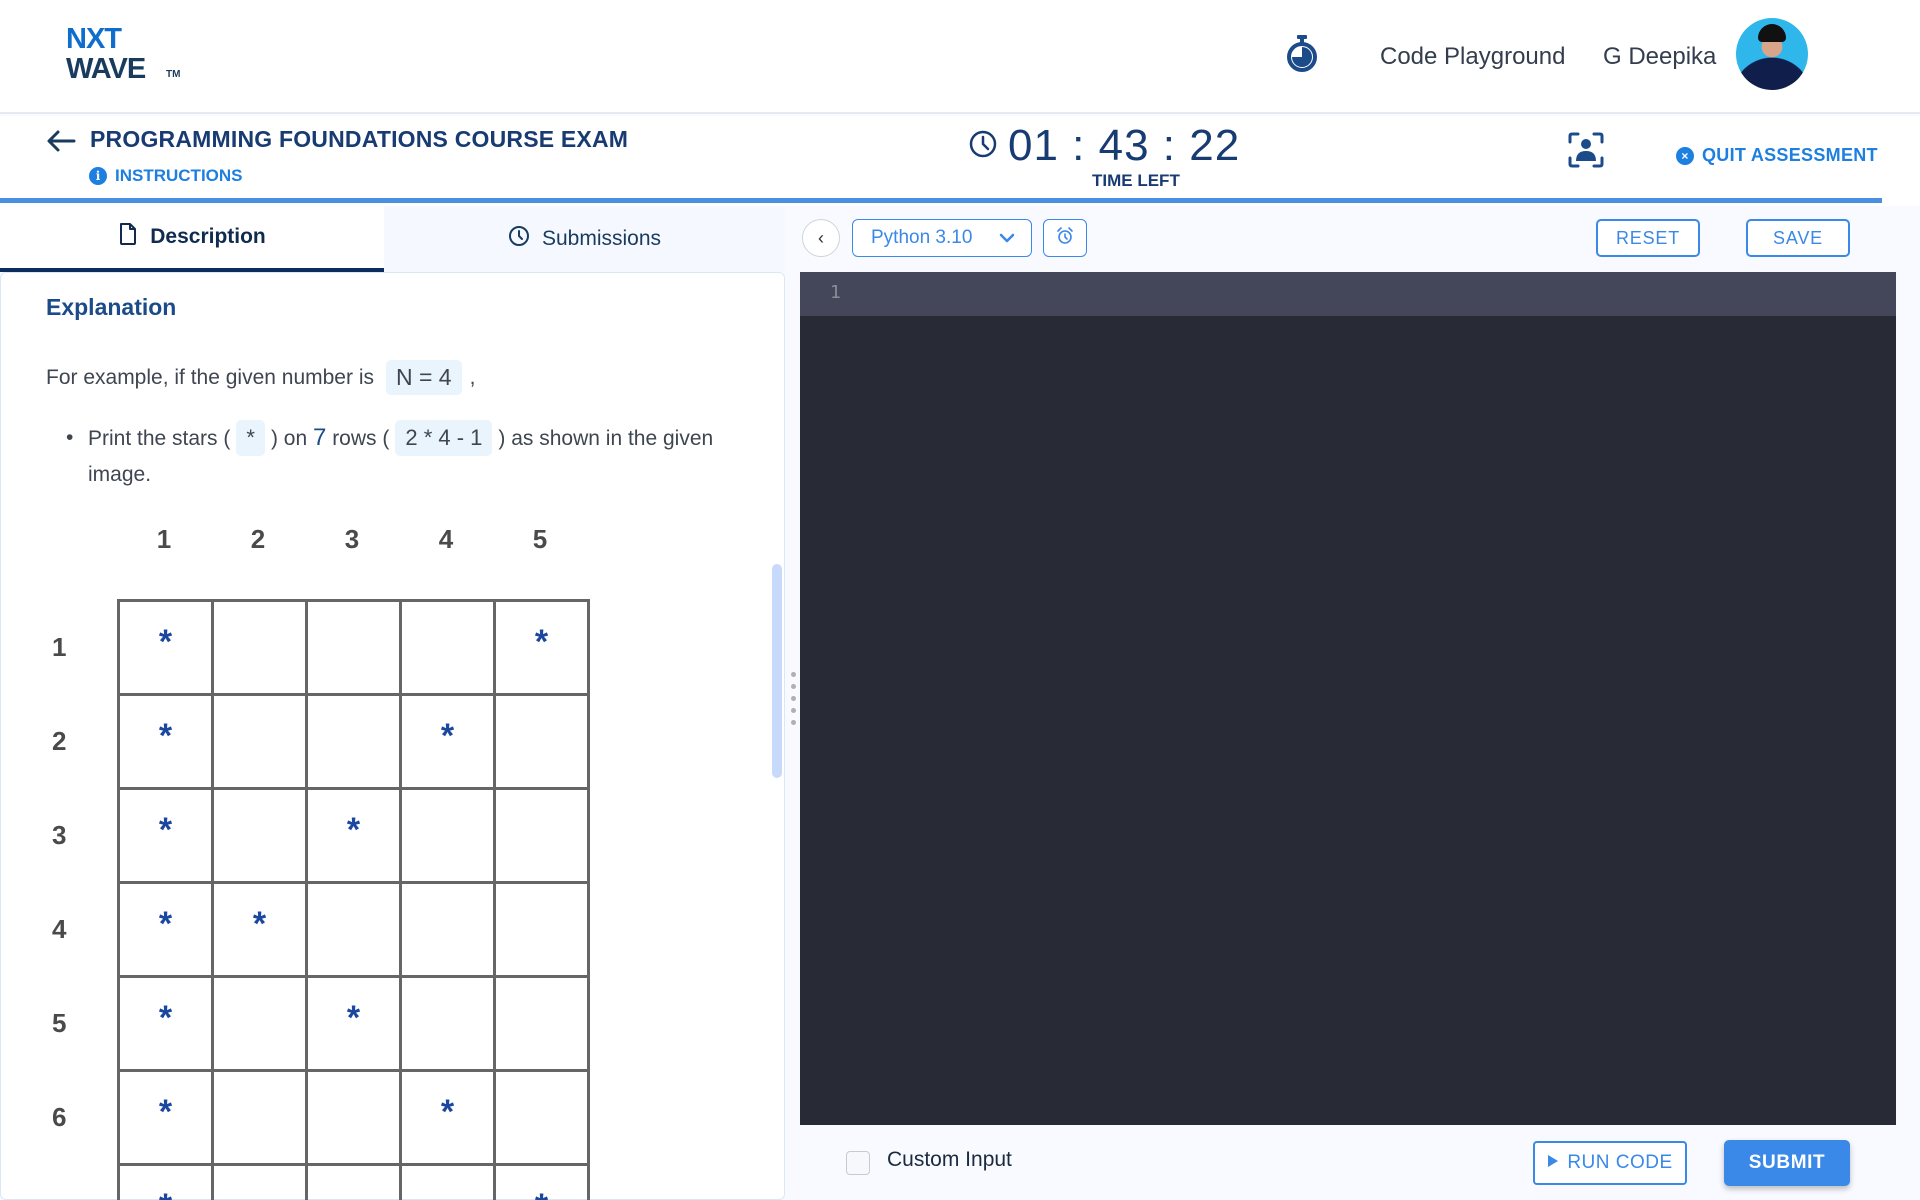 The width and height of the screenshot is (1920, 1200). What do you see at coordinates (1685, 155) in the screenshot?
I see `close-circle-icon: ×` at bounding box center [1685, 155].